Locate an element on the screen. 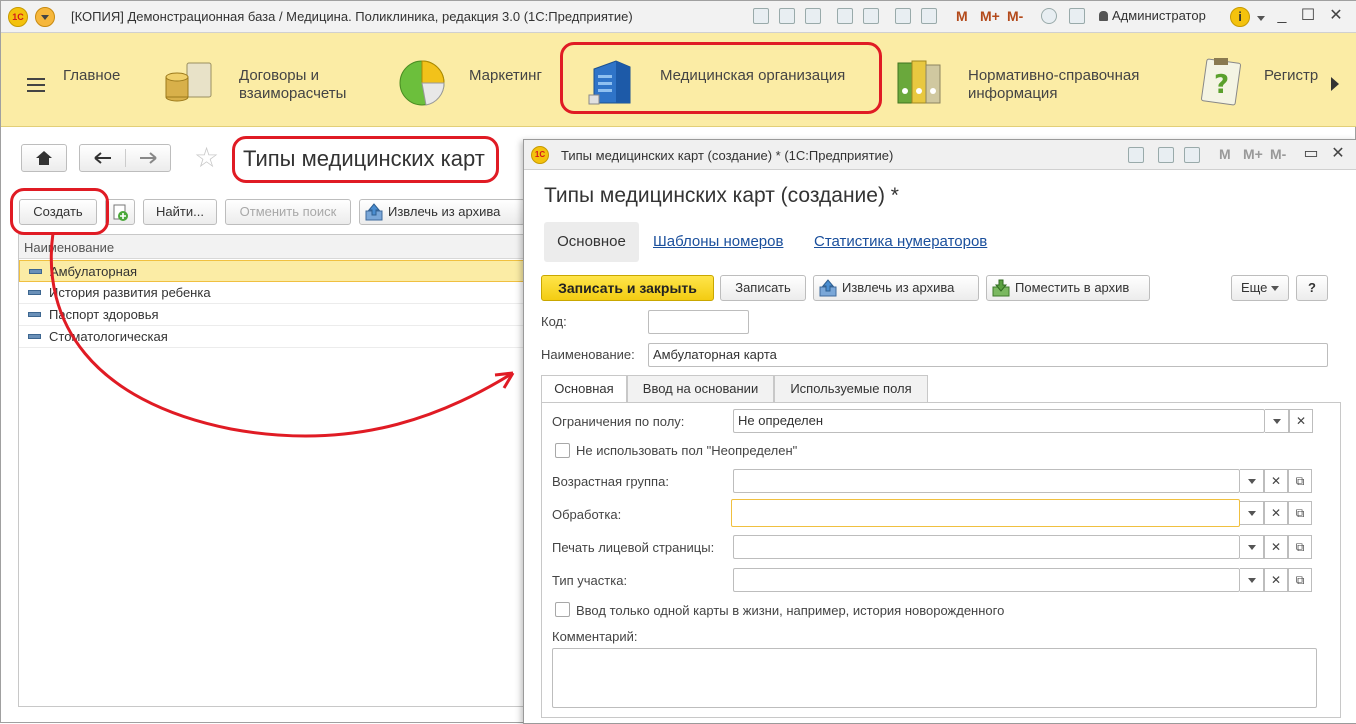  tab-main: Основное is located at coordinates (591, 242).